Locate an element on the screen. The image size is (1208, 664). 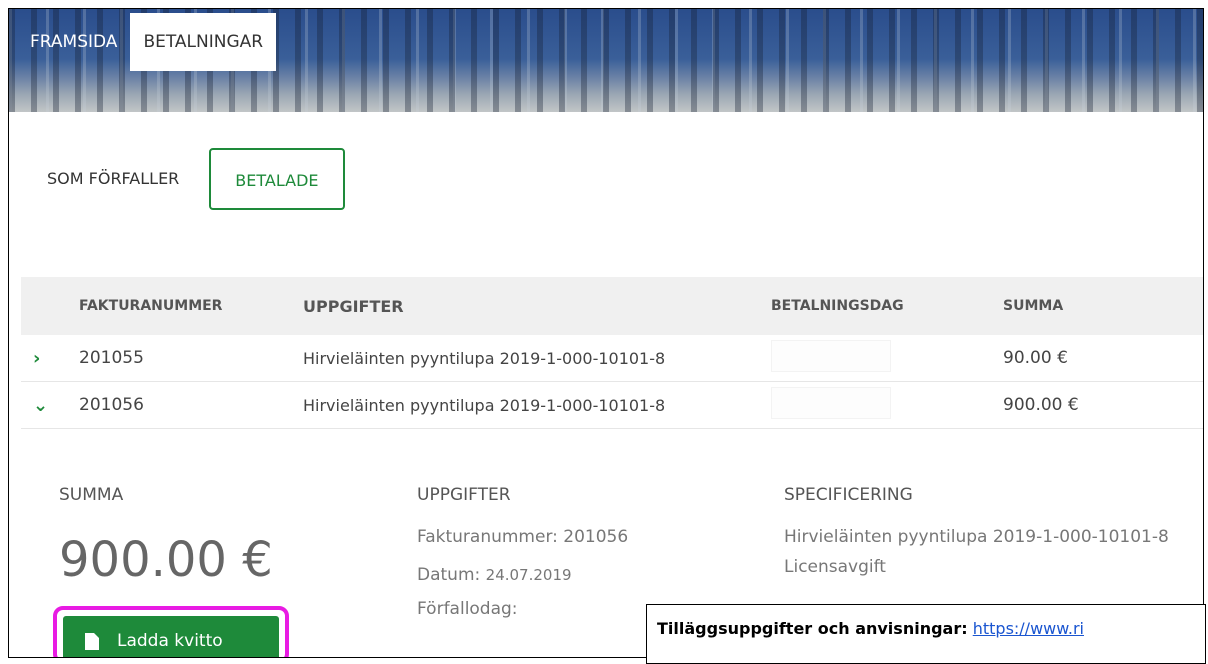
header-payment-date: BETALNINGSDAG is located at coordinates (837, 306).